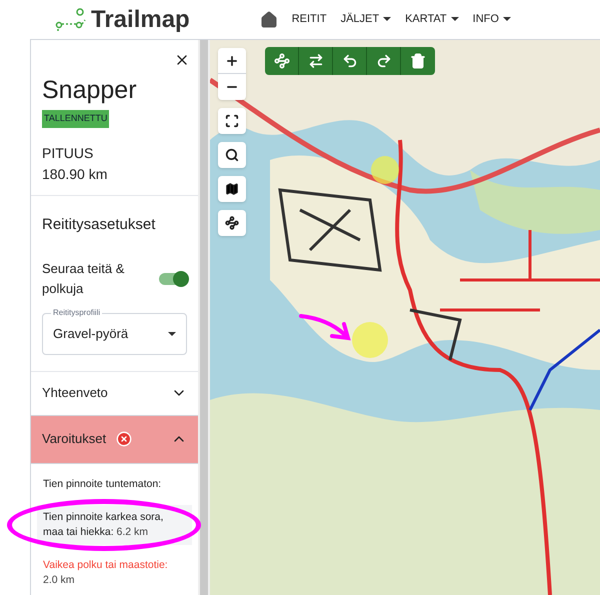  I want to click on toggle-label: Seuraa teitä & polkuja, so click(84, 279).